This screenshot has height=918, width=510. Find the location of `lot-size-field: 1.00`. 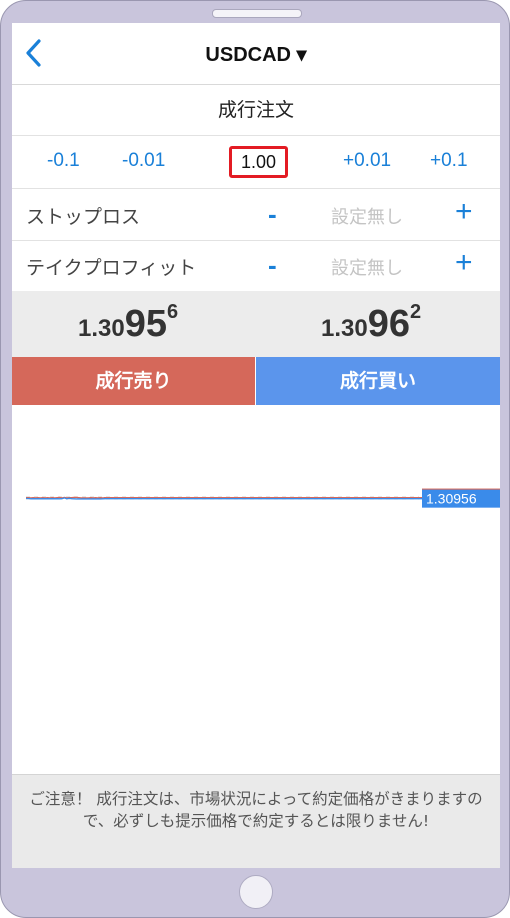

lot-size-field: 1.00 is located at coordinates (258, 162).